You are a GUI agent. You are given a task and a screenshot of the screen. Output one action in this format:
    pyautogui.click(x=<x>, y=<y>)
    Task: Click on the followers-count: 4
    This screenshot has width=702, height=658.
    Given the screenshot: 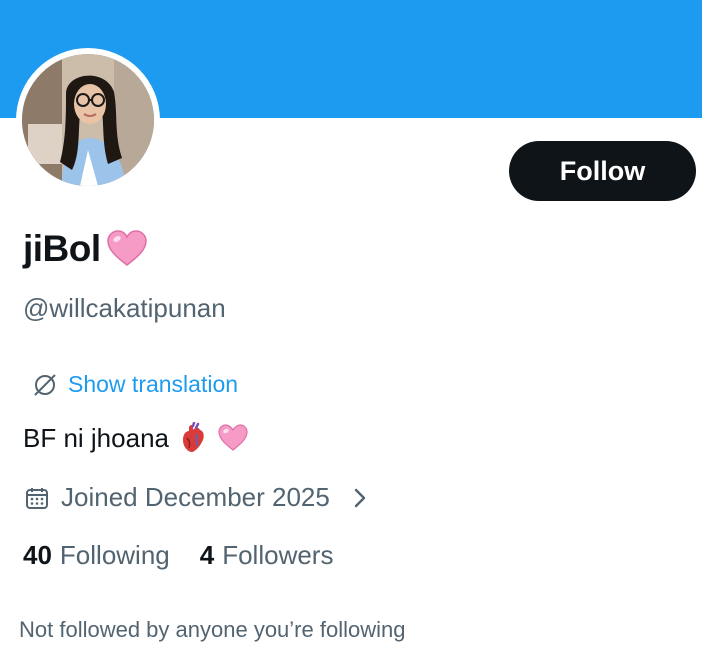 What is the action you would take?
    pyautogui.click(x=207, y=555)
    